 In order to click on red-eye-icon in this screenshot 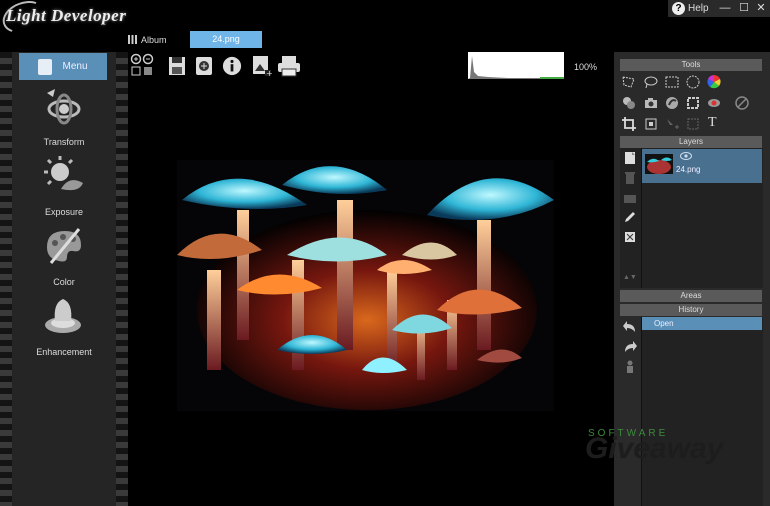, I will do `click(714, 103)`.